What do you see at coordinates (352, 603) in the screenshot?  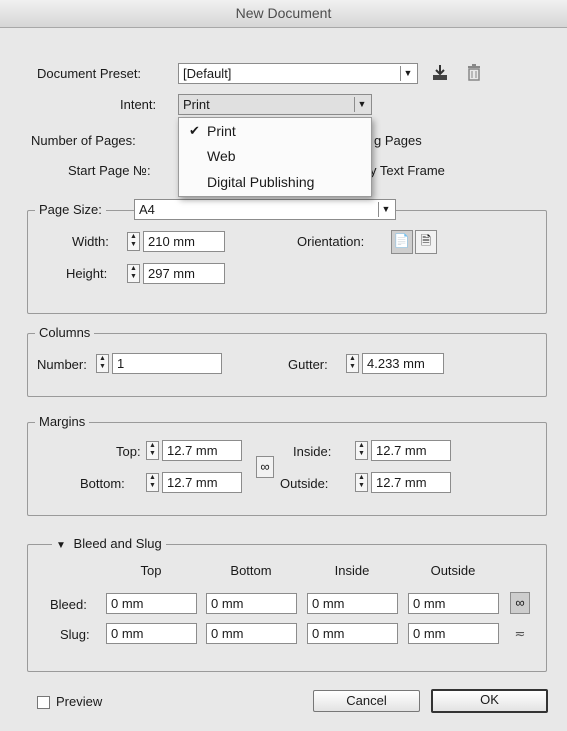 I see `bleed-inside-field: 0 mm` at bounding box center [352, 603].